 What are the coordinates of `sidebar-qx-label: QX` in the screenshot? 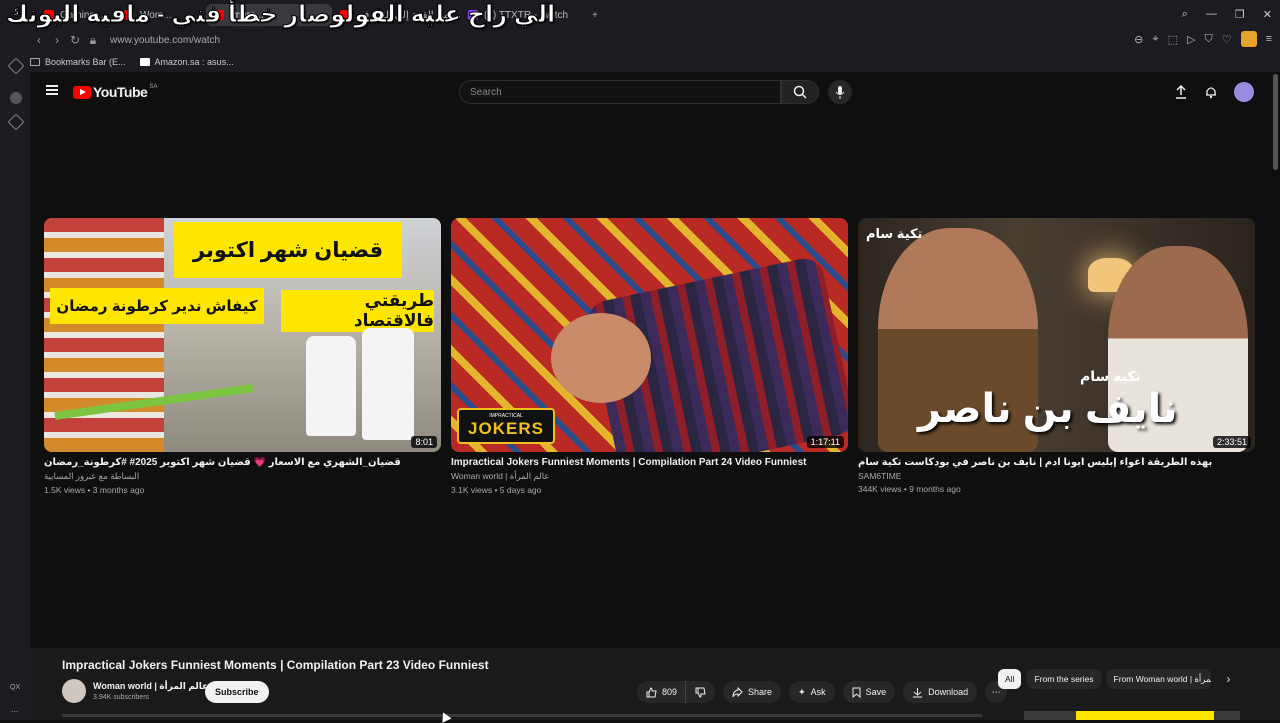 It's located at (15, 687).